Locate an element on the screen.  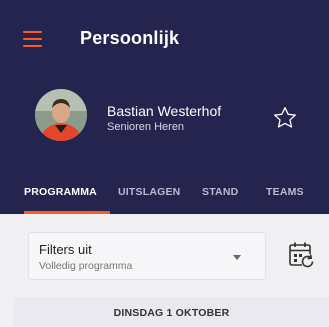
calendar-refresh-icon is located at coordinates (301, 255).